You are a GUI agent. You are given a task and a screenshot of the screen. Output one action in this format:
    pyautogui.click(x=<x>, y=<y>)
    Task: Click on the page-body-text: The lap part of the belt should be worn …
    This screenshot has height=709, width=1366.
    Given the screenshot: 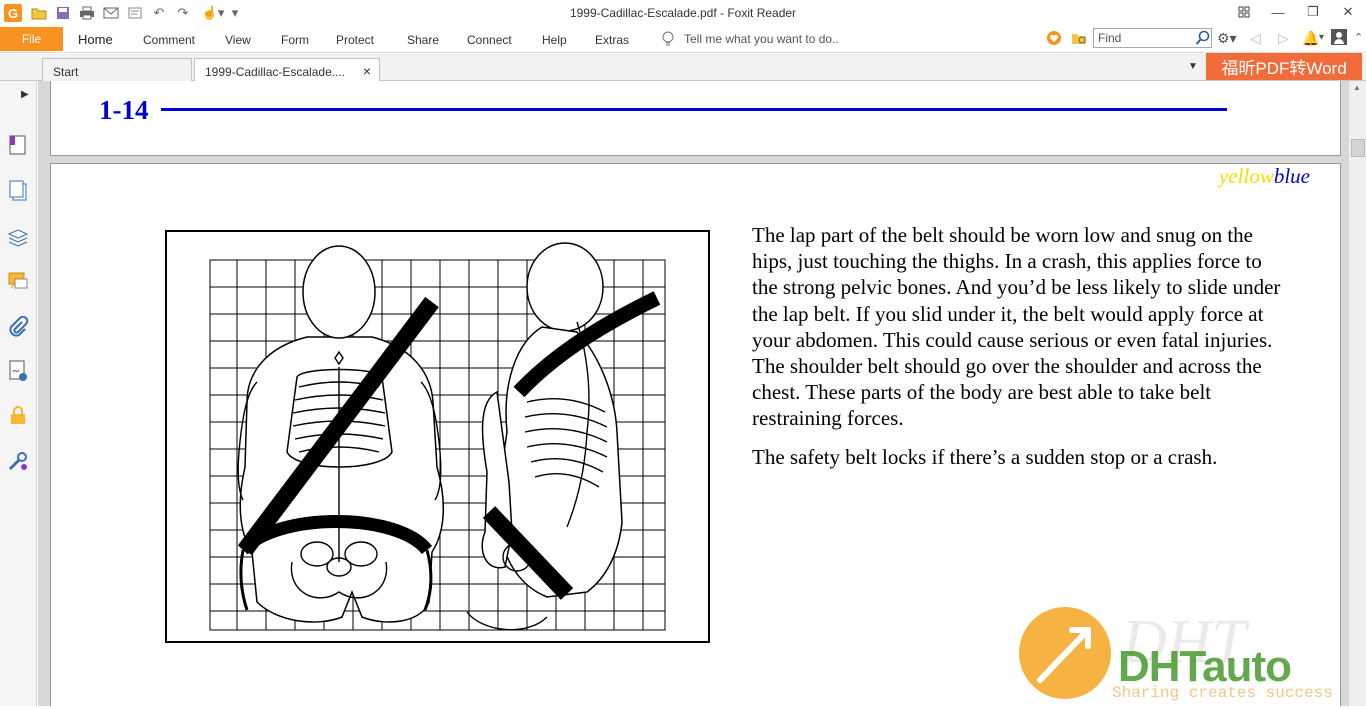 What is the action you would take?
    pyautogui.click(x=1022, y=352)
    